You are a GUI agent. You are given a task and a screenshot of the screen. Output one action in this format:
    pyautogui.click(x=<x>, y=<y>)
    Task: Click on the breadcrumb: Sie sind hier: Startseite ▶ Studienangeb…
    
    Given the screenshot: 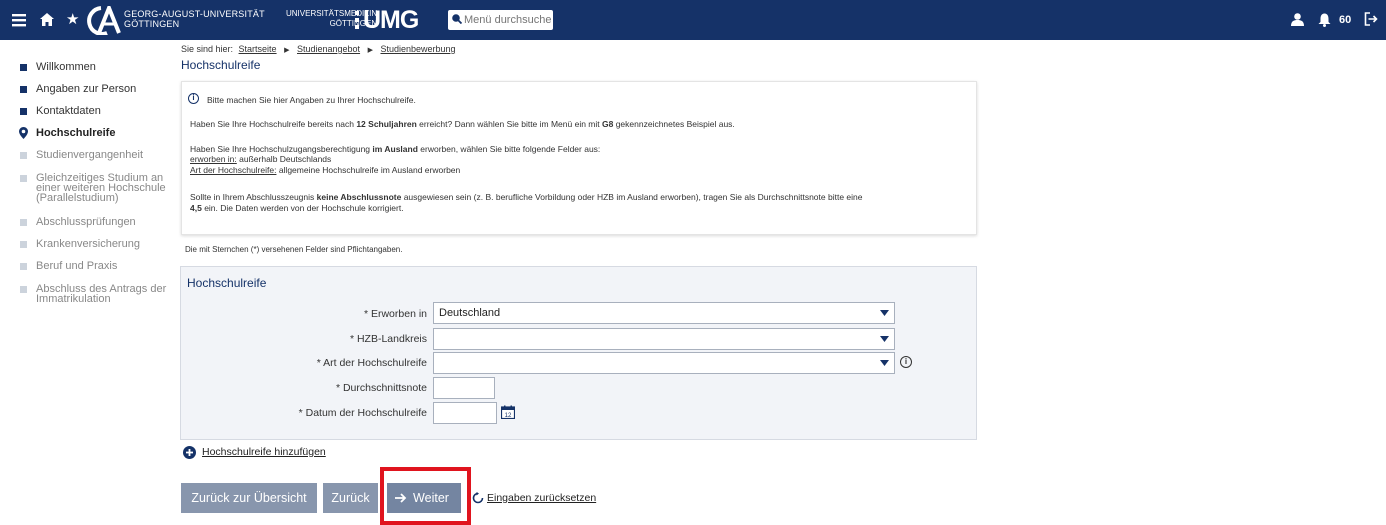 What is the action you would take?
    pyautogui.click(x=318, y=49)
    